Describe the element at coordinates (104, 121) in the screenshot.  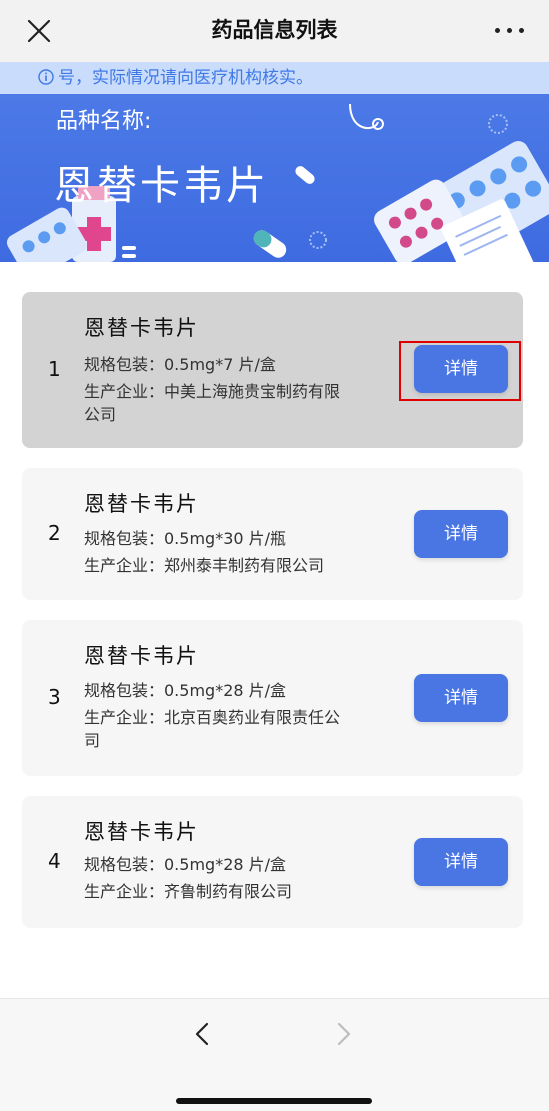
I see `banner-label: 品种名称:` at that location.